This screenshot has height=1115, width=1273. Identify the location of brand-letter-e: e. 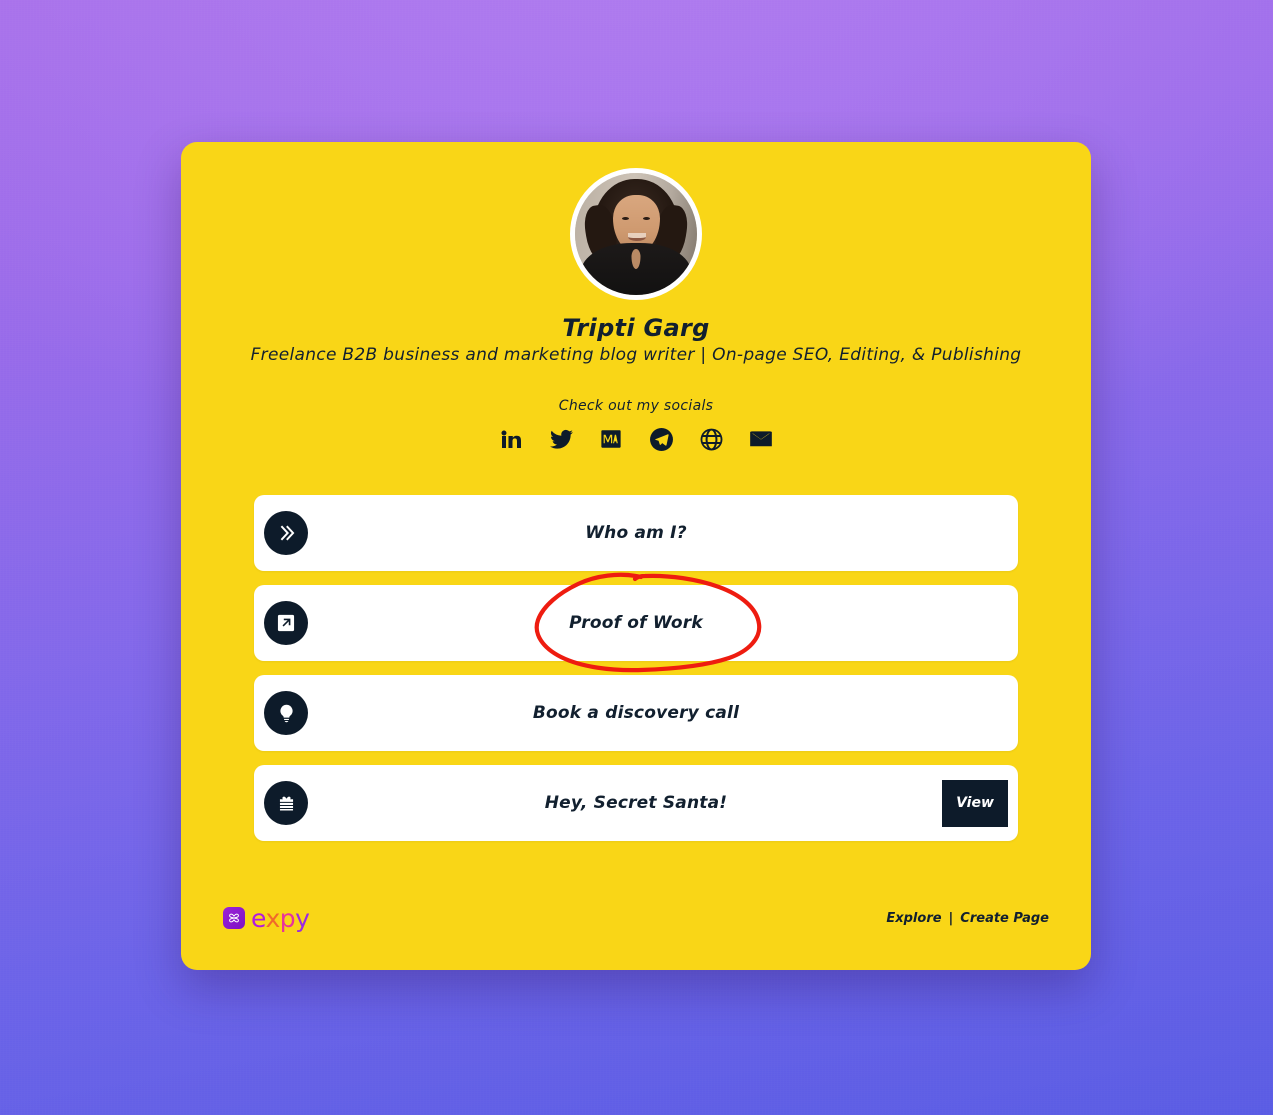
(258, 918).